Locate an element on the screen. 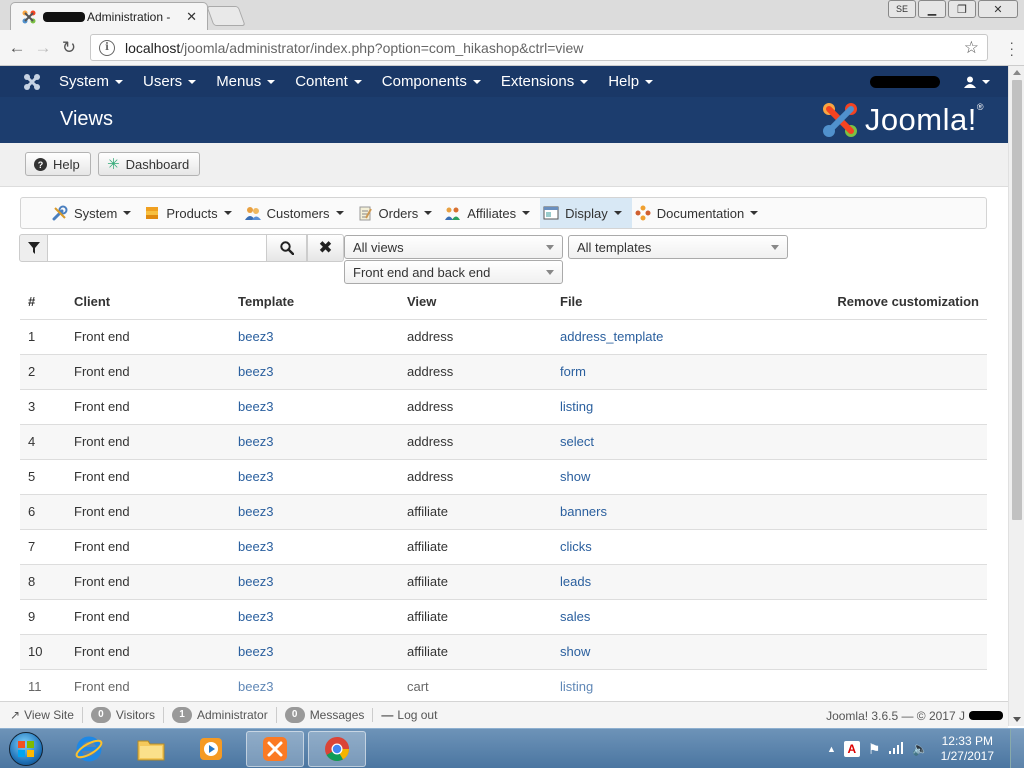 The width and height of the screenshot is (1024, 768). user-profile-icon: SE is located at coordinates (902, 9).